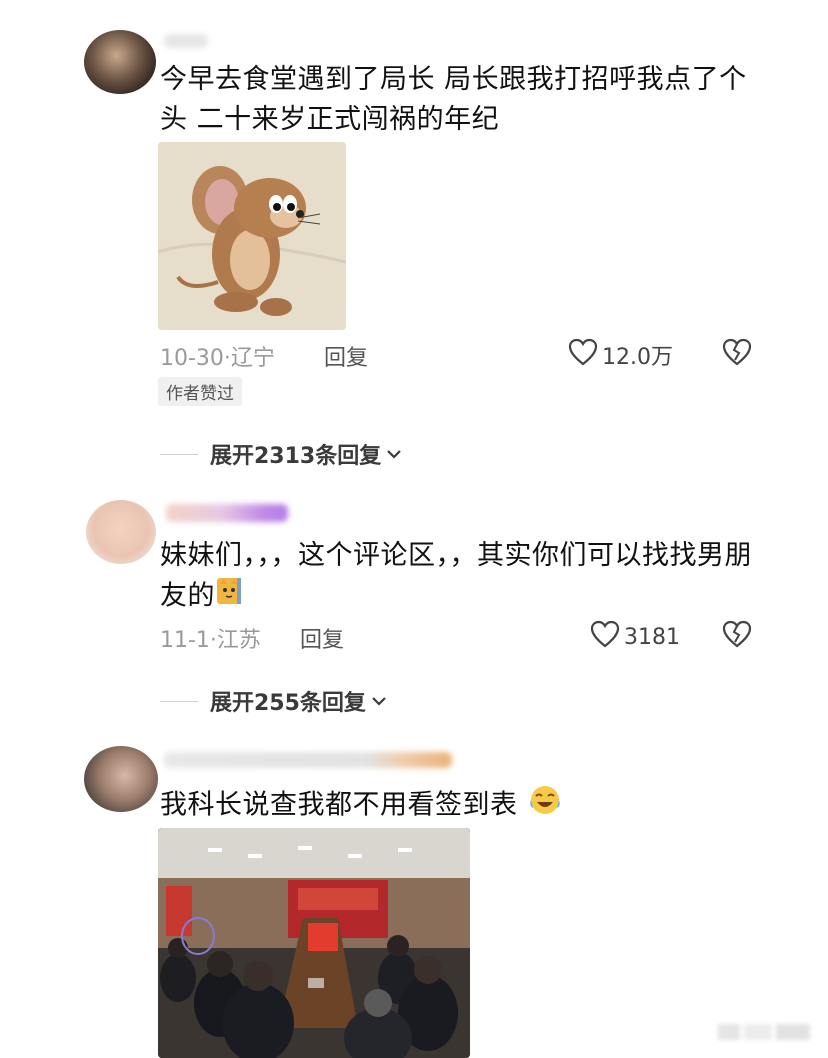 Image resolution: width=828 pixels, height=1058 pixels. I want to click on comment-text: 今早去食堂遇到了局长 局长跟我打招呼我点了个头 二十来岁正式闯祸的年纪, so click(453, 99).